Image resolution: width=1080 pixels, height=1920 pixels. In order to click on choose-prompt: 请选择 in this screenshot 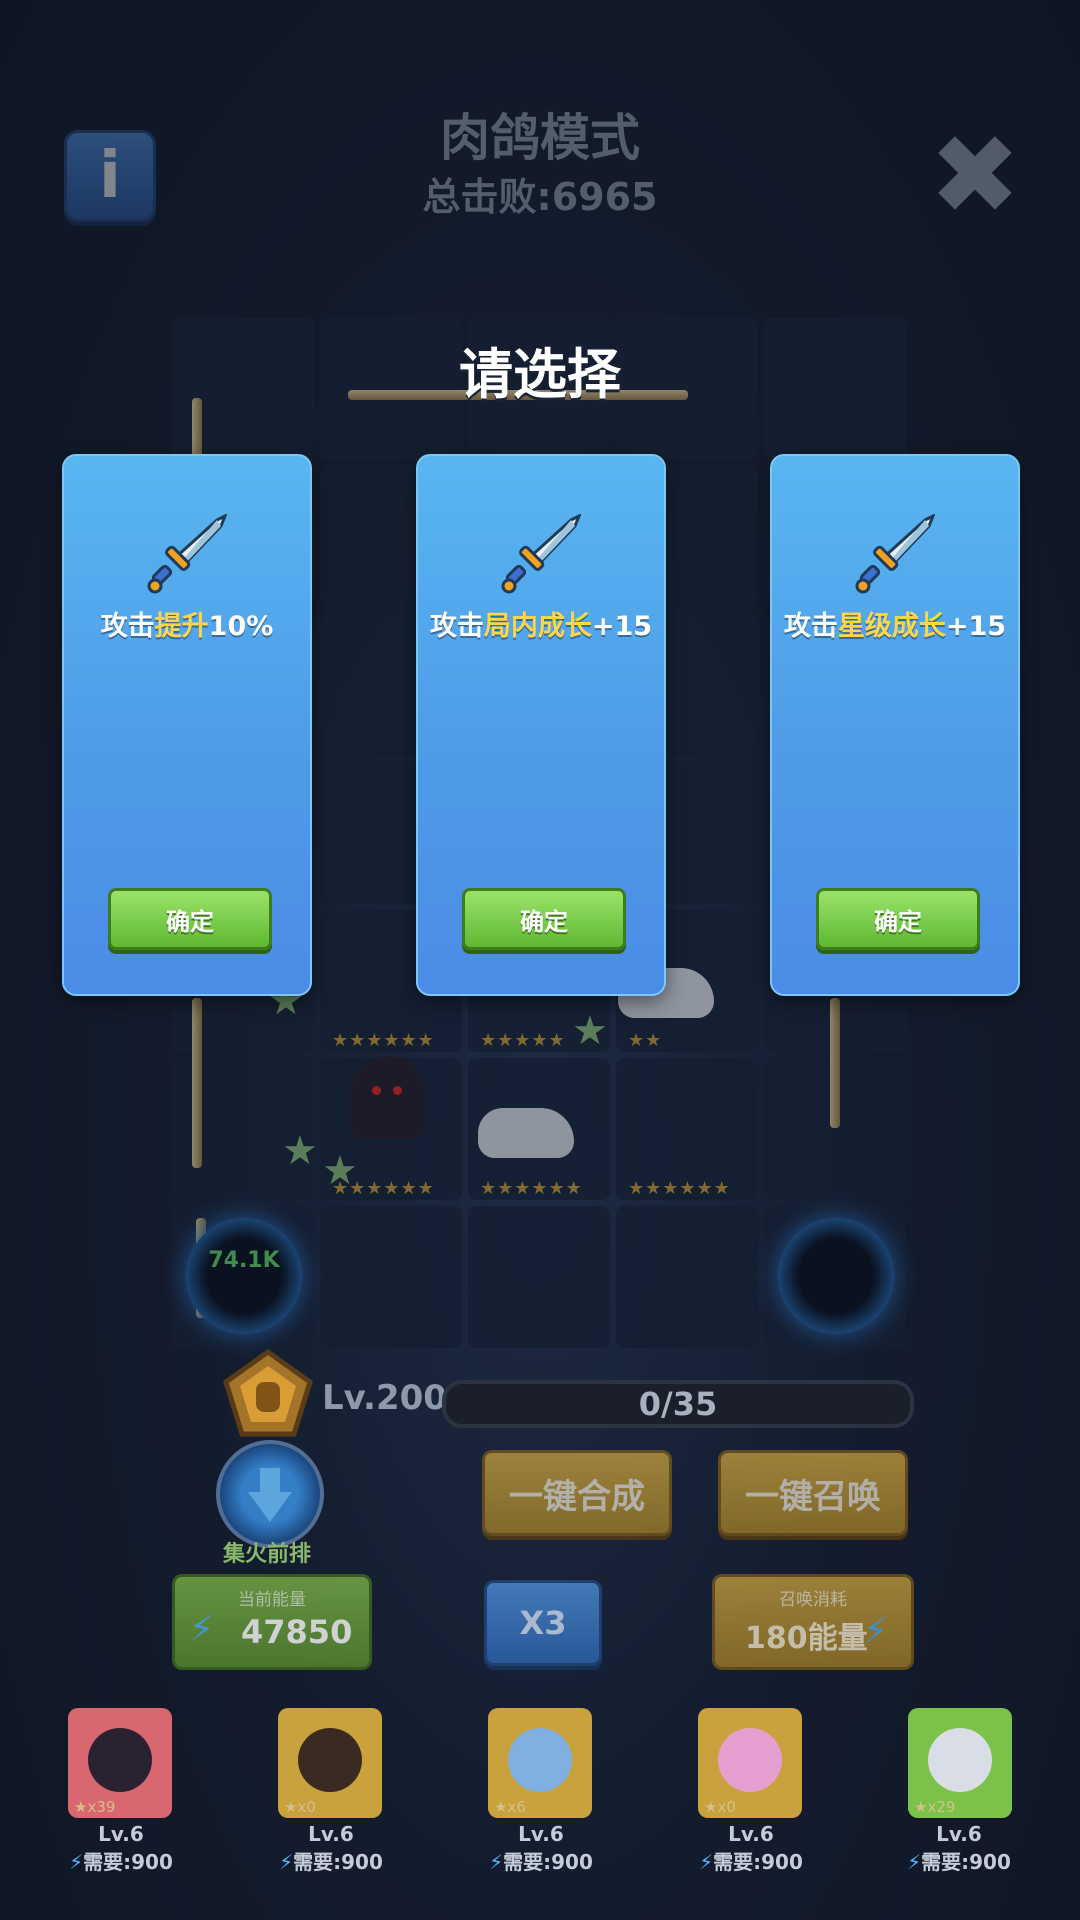, I will do `click(540, 374)`.